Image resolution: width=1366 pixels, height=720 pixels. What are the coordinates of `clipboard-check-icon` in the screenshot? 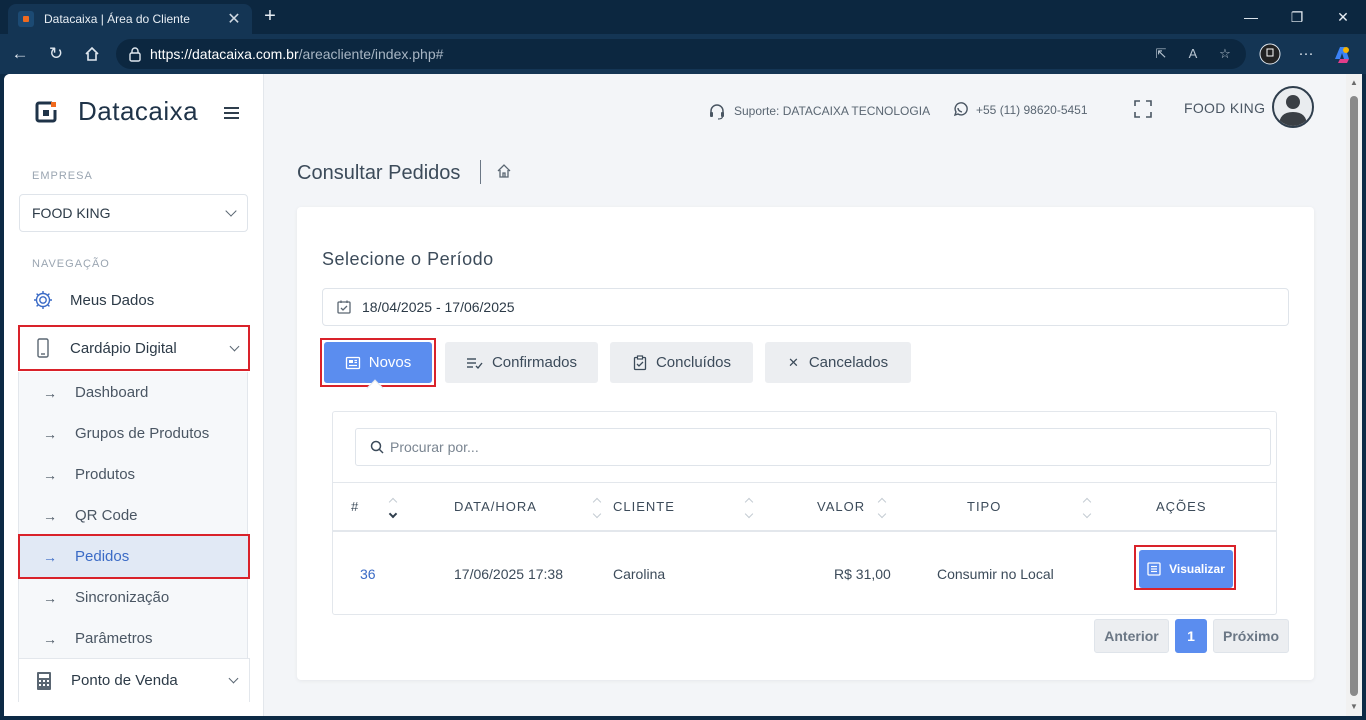 It's located at (640, 362).